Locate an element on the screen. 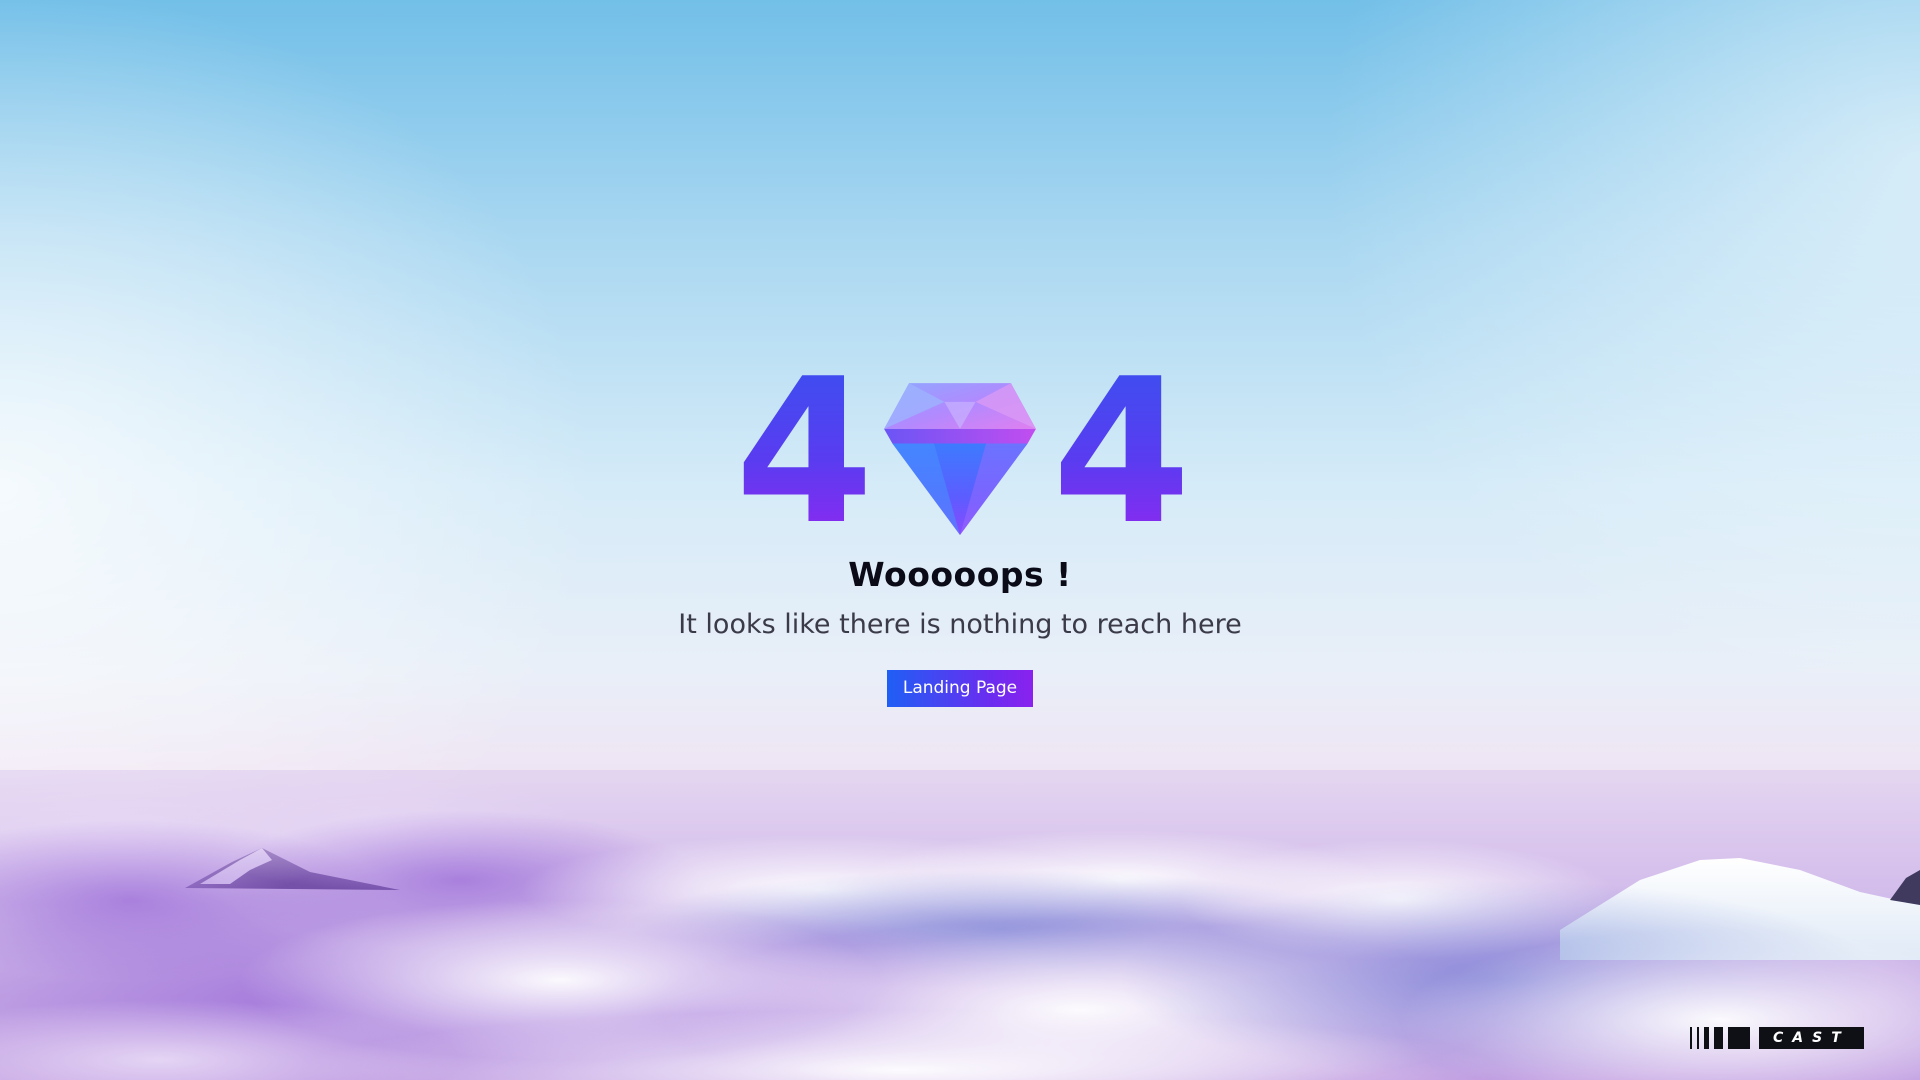 Image resolution: width=1920 pixels, height=1080 pixels. error-digit-left: 4 is located at coordinates (804, 452).